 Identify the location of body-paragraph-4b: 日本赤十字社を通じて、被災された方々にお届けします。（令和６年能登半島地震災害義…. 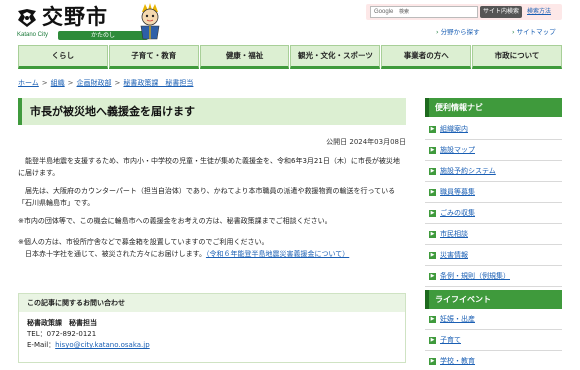
(212, 254).